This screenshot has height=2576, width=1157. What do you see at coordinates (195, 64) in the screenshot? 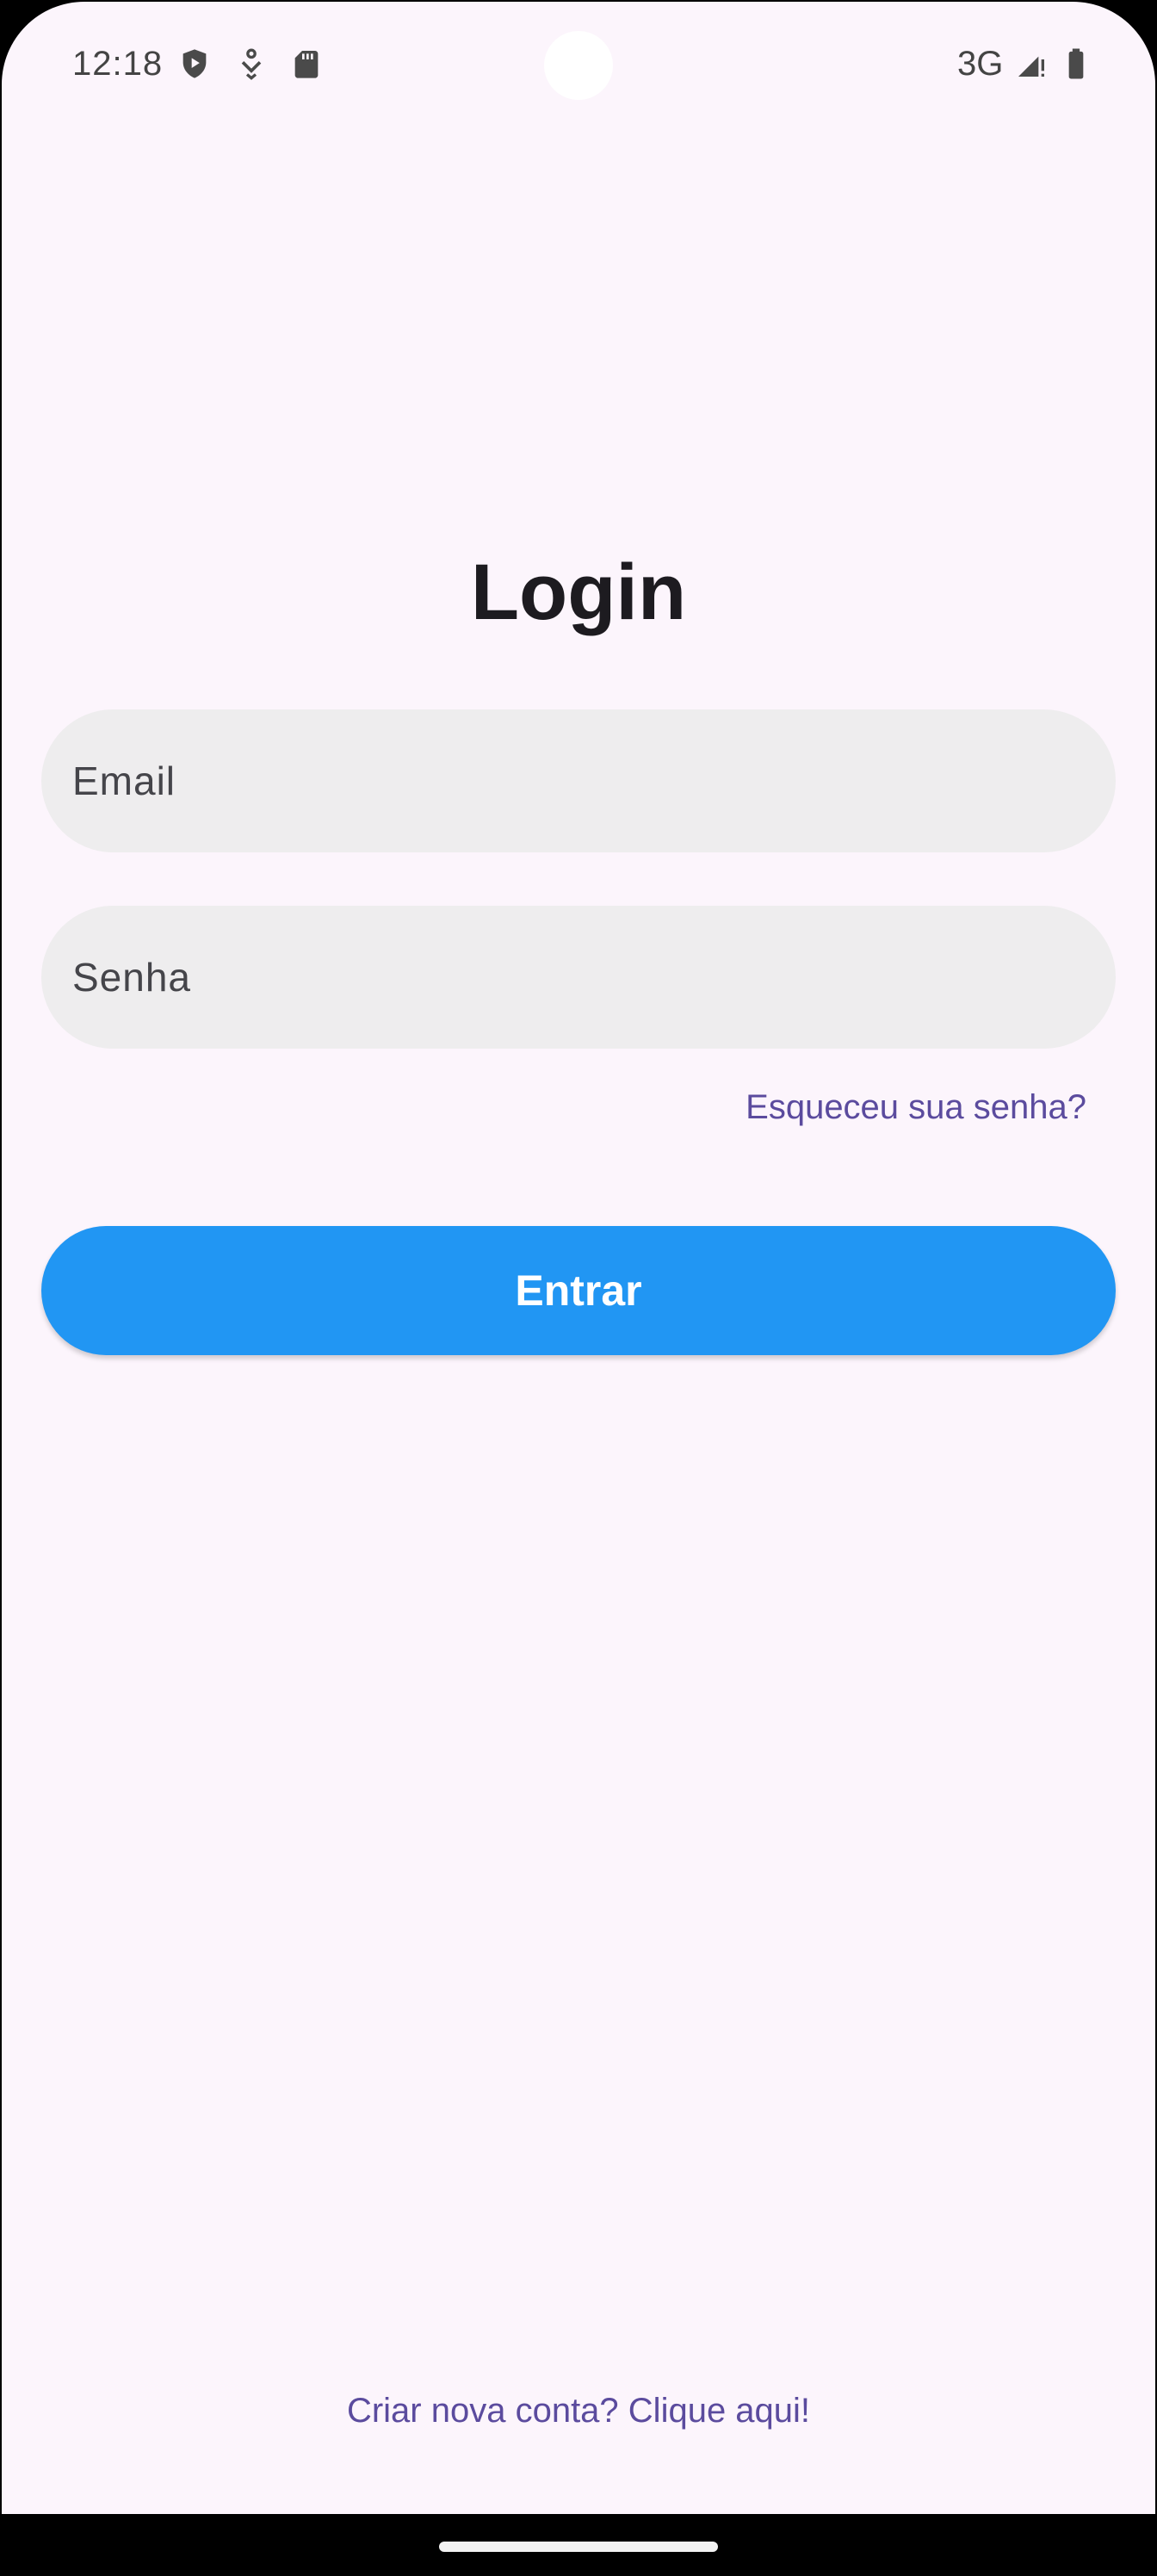
I see `shield-play-icon` at bounding box center [195, 64].